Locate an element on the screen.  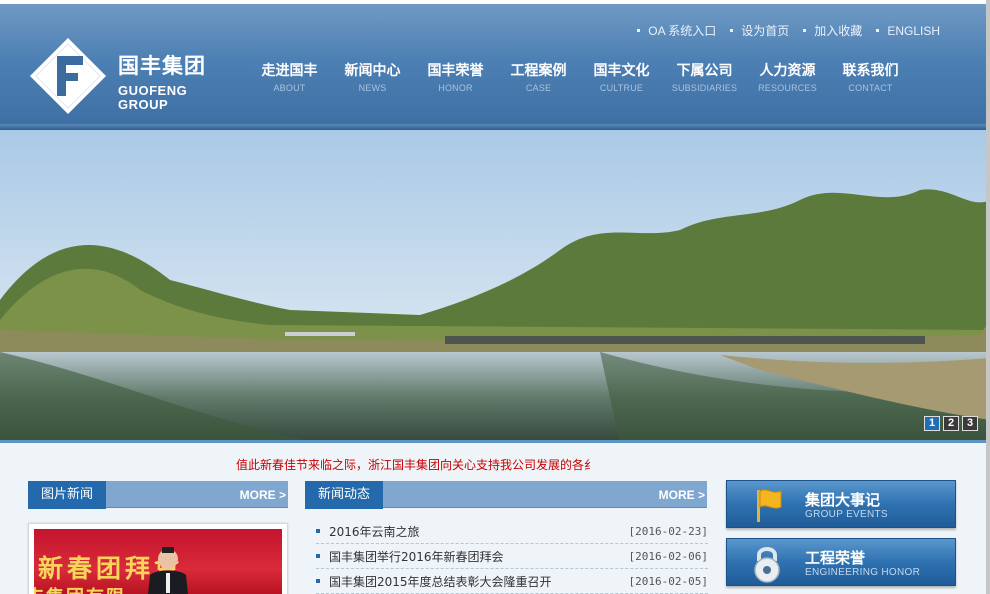
nav-item-culture: 国丰文化 CULTRUE is located at coordinates (621, 76).